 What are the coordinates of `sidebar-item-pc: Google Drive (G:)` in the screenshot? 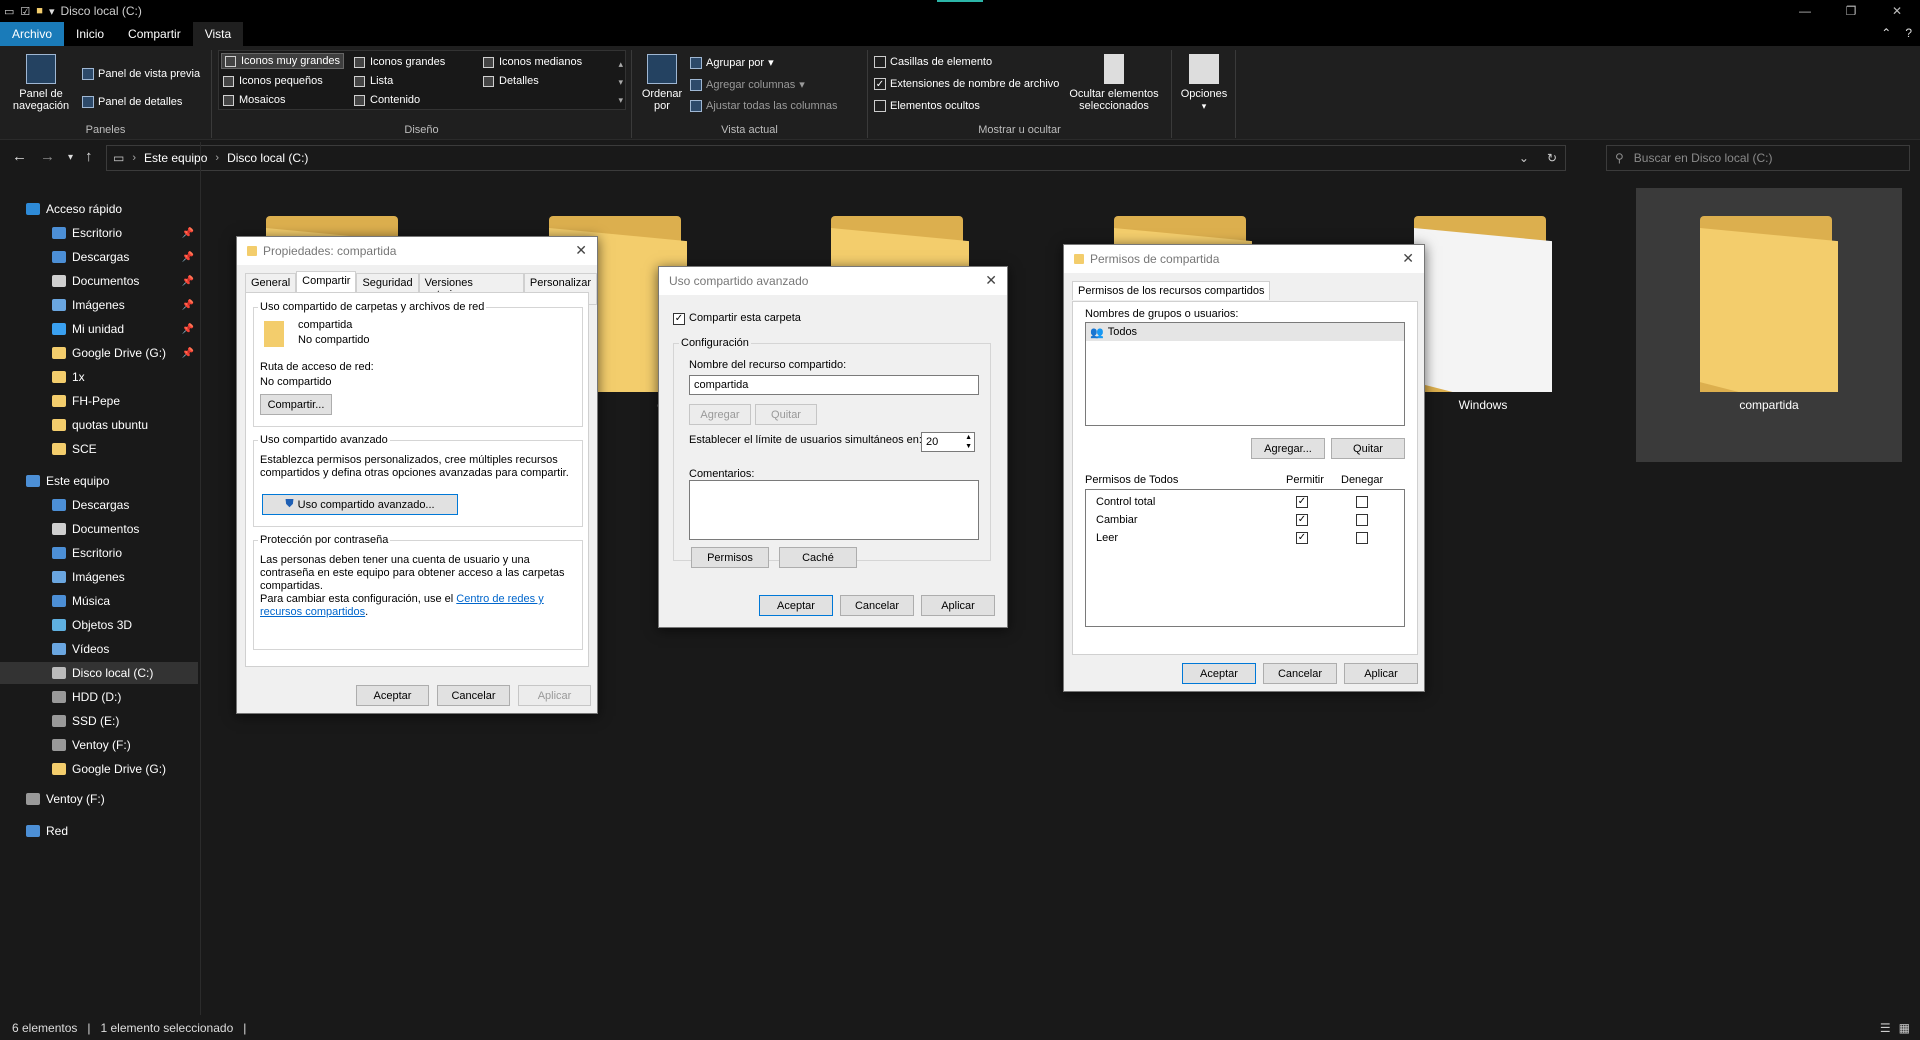 It's located at (99, 769).